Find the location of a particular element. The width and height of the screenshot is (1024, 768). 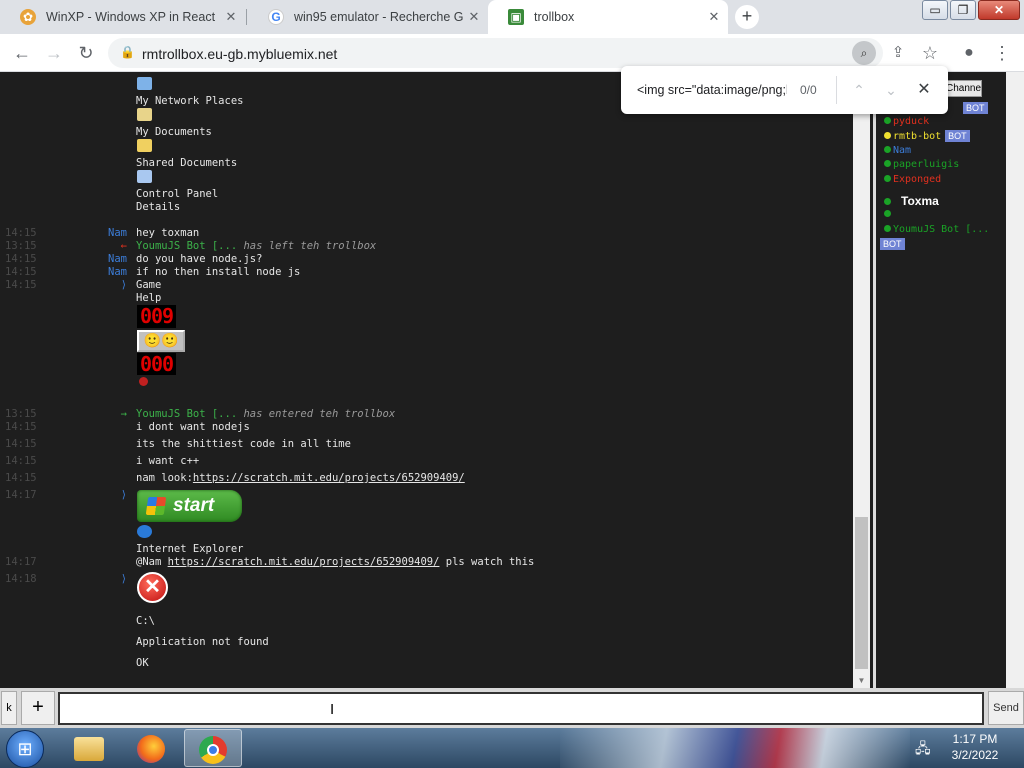

message-text: if no then install node js is located at coordinates (218, 272).